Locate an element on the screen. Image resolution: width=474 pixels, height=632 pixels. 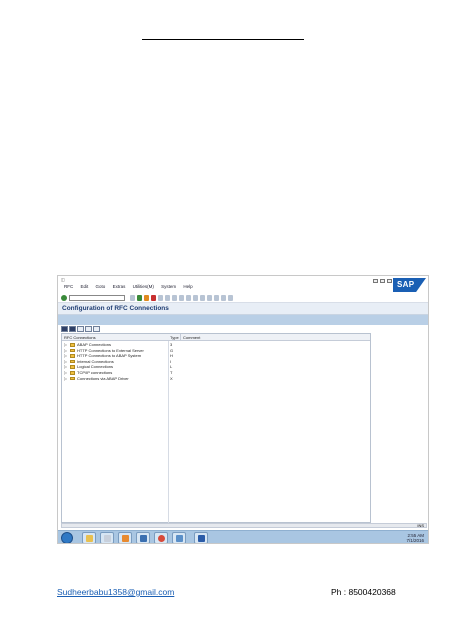
next-page-icon is located at coordinates (195, 298).